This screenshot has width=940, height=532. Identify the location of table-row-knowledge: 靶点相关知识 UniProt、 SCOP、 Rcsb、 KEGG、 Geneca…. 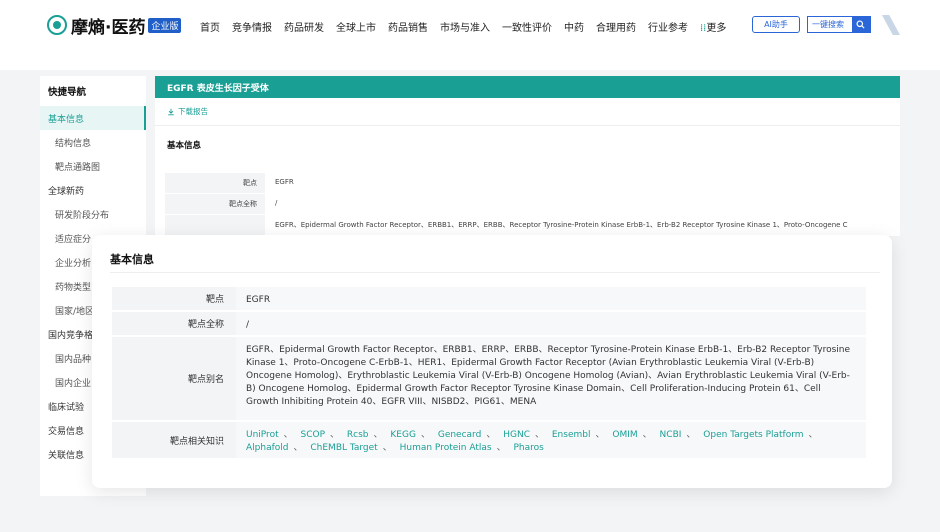
(489, 441).